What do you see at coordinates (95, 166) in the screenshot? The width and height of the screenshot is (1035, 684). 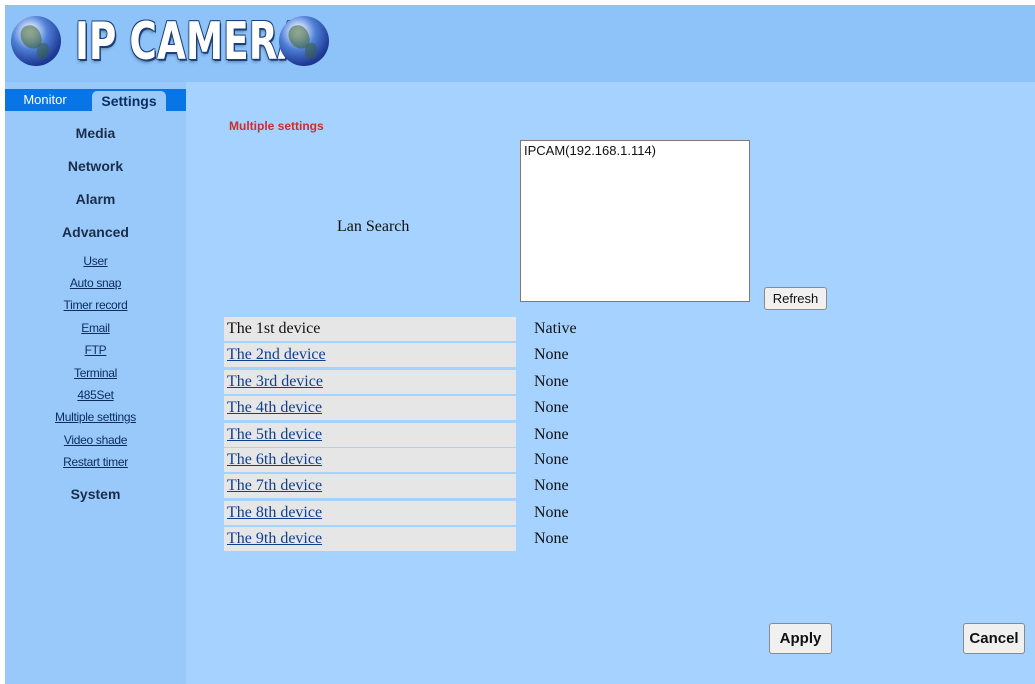 I see `sidebar-item-network: Network` at bounding box center [95, 166].